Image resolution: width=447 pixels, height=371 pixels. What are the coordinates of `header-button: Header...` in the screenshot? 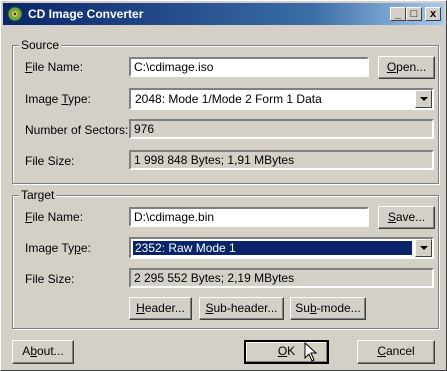 It's located at (160, 308).